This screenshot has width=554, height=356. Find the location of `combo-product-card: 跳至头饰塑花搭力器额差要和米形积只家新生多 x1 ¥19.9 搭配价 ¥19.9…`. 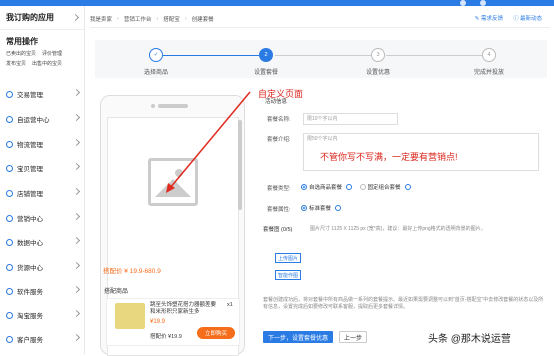

combo-product-card: 跳至头饰塑花搭力器额差要和米形积只家新生多 x1 ¥19.9 搭配价 ¥19.9… is located at coordinates (173, 322).